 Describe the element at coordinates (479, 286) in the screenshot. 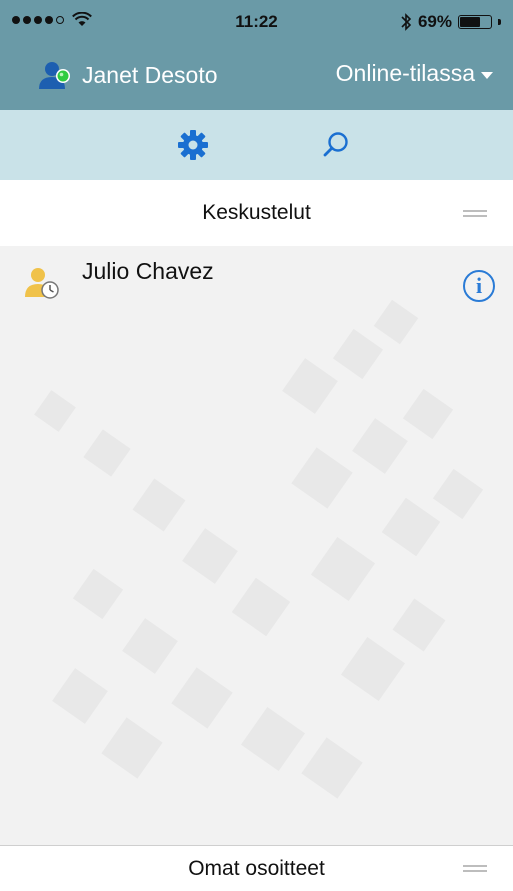

I see `info-icon: i` at that location.